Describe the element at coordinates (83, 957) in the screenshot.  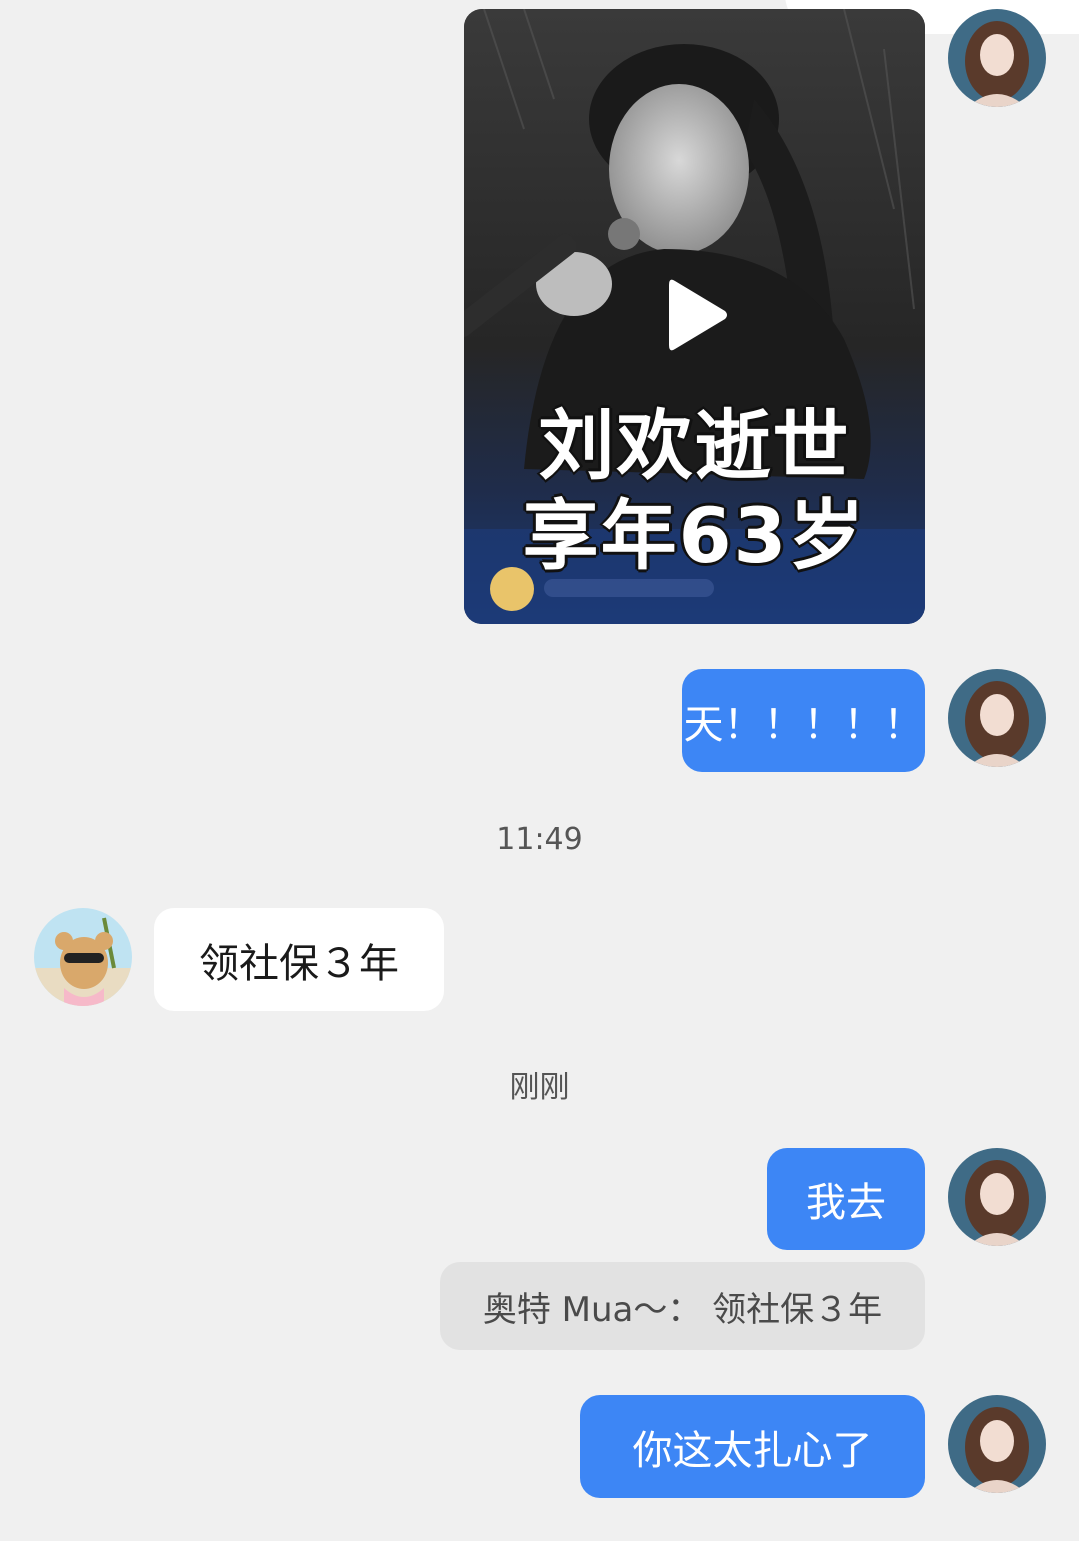
I see `contact-avatar` at that location.